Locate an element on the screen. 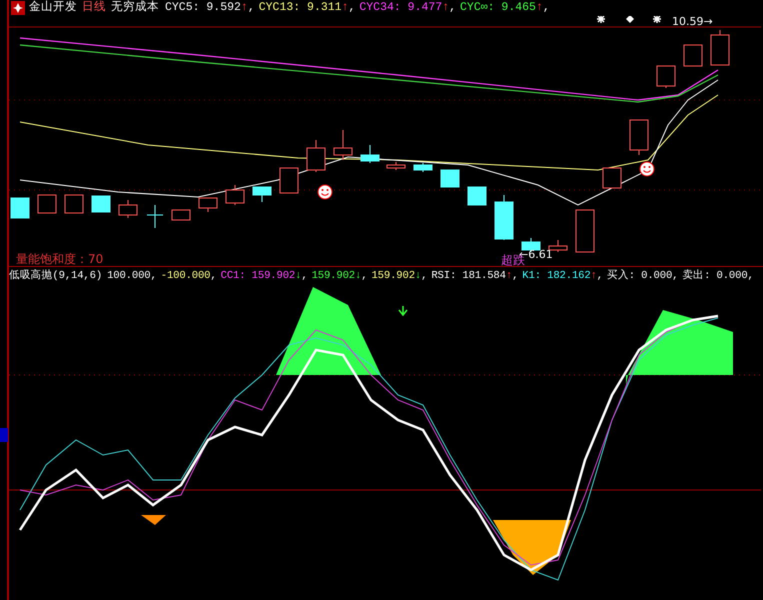 This screenshot has width=763, height=600. indicator-name: 低吸高抛(9,14,6) is located at coordinates (55, 276).